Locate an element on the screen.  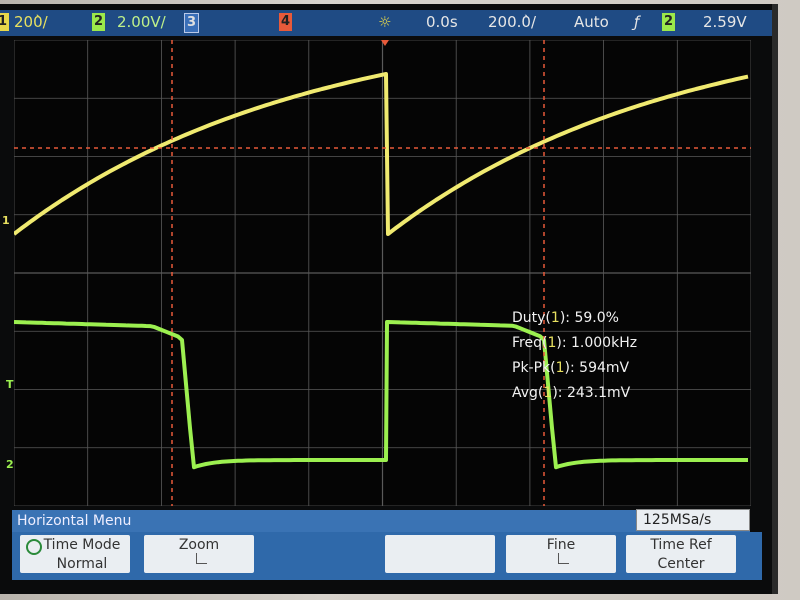
rotate-knob-icon is located at coordinates (34, 547).